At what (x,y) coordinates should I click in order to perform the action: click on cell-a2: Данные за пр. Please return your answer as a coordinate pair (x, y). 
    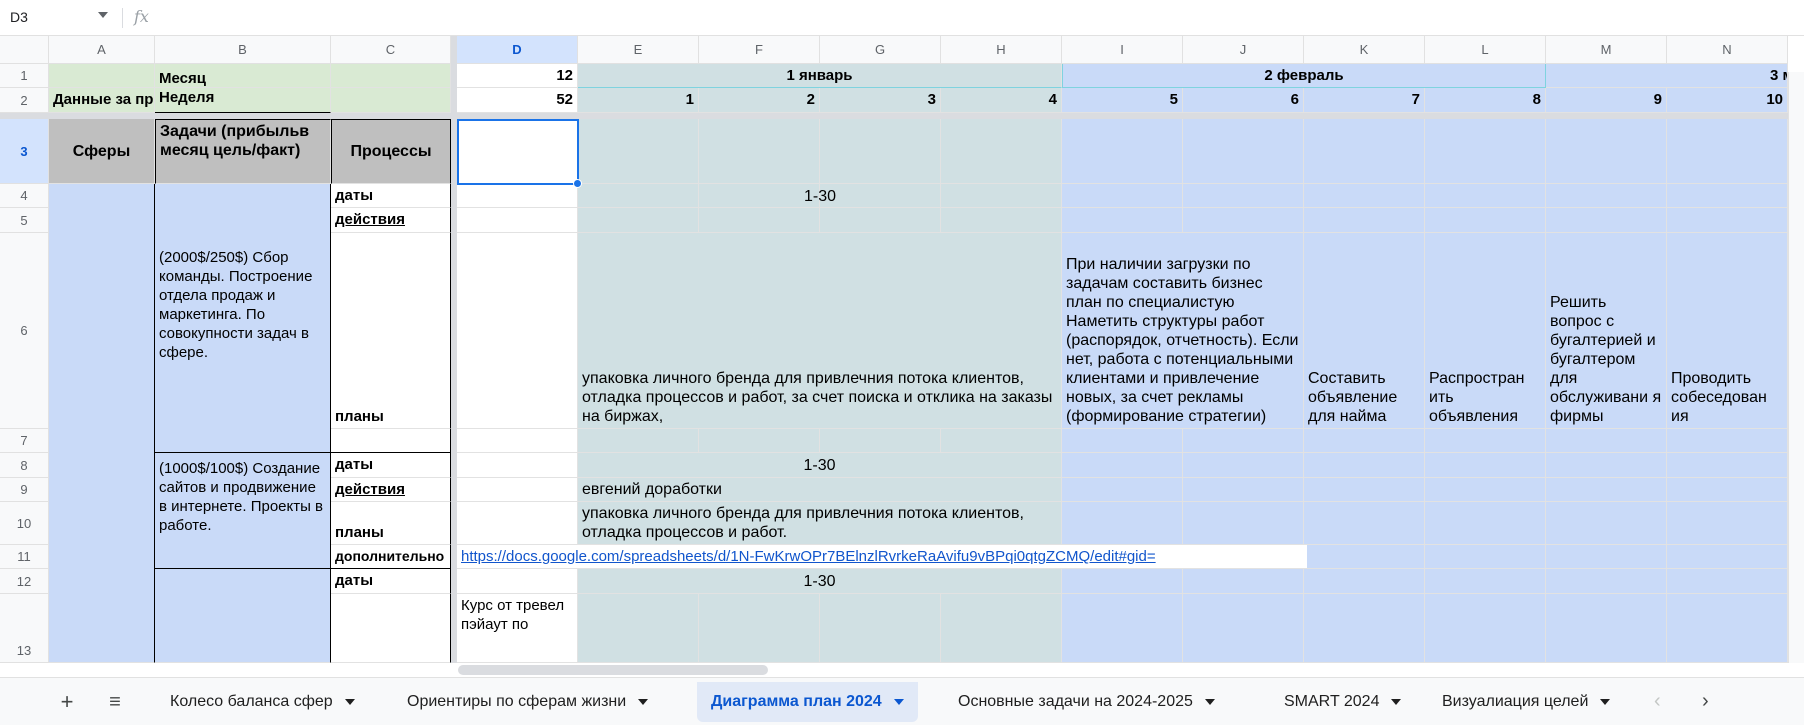
    Looking at the image, I should click on (102, 100).